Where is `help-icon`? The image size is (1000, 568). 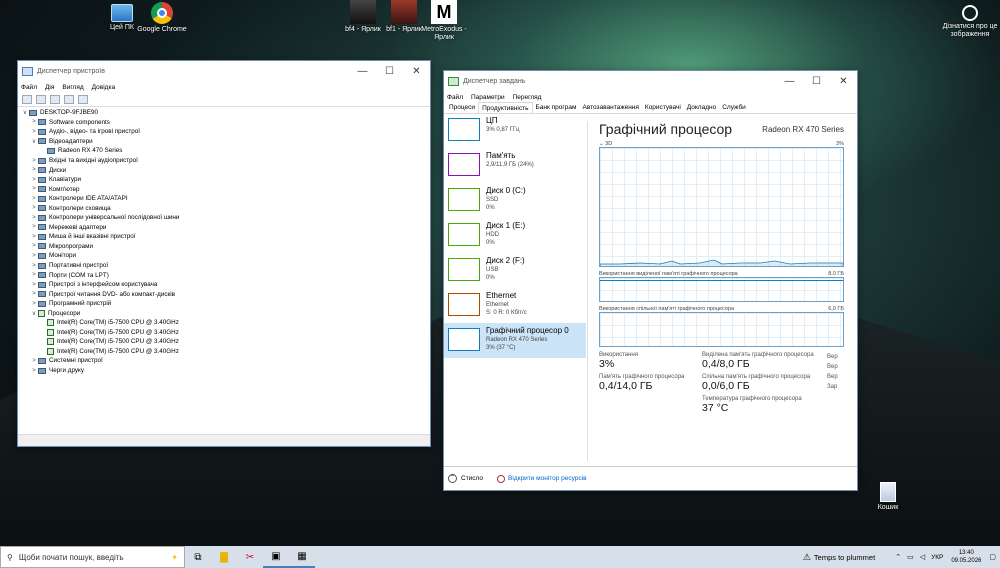 help-icon is located at coordinates (69, 99).